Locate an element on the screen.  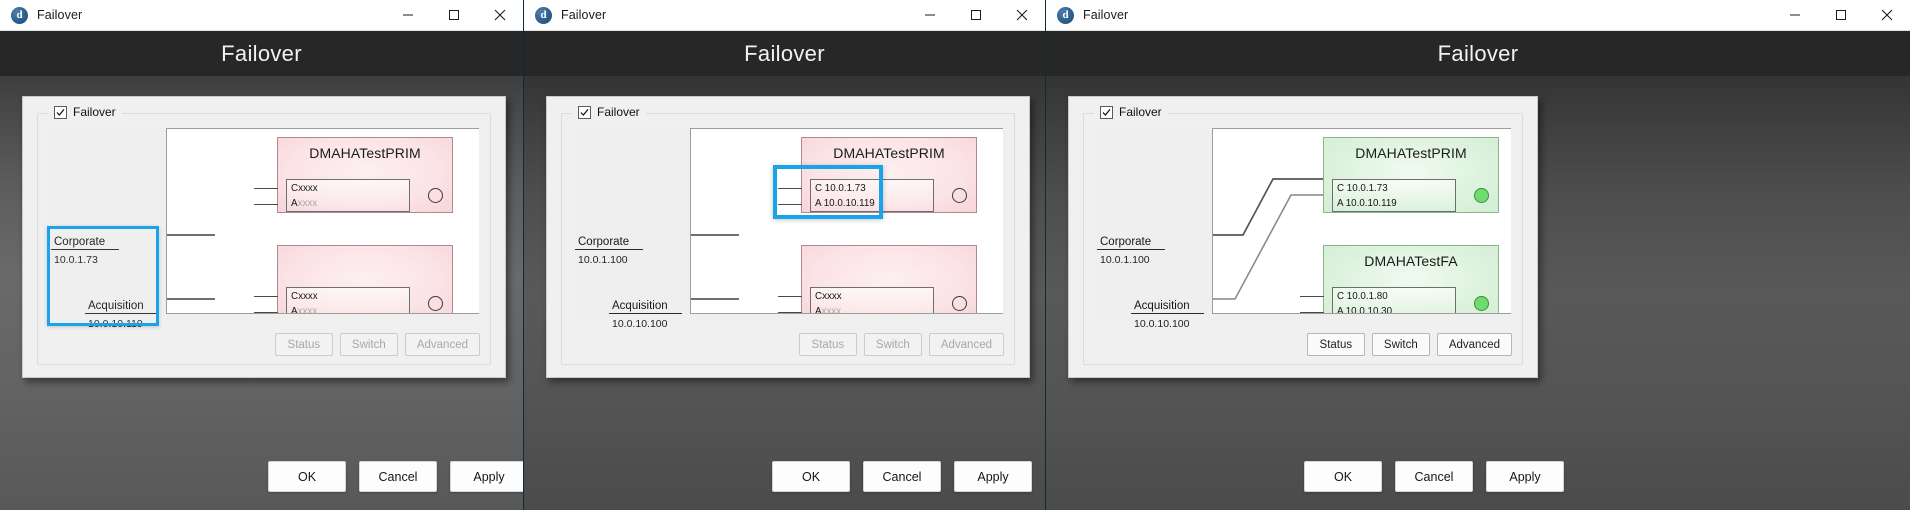
banner-title: Failover is located at coordinates (1478, 53).